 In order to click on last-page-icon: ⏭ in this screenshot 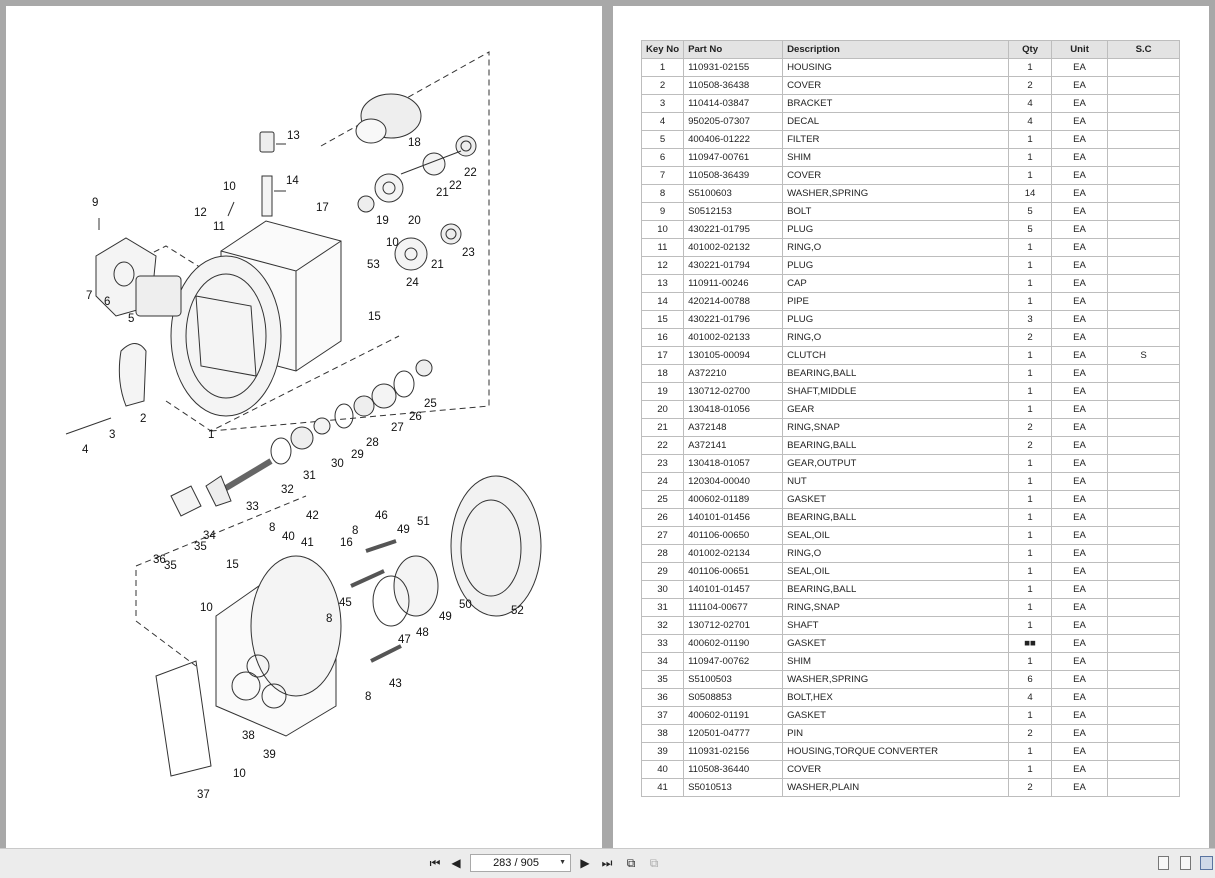, I will do `click(607, 863)`.